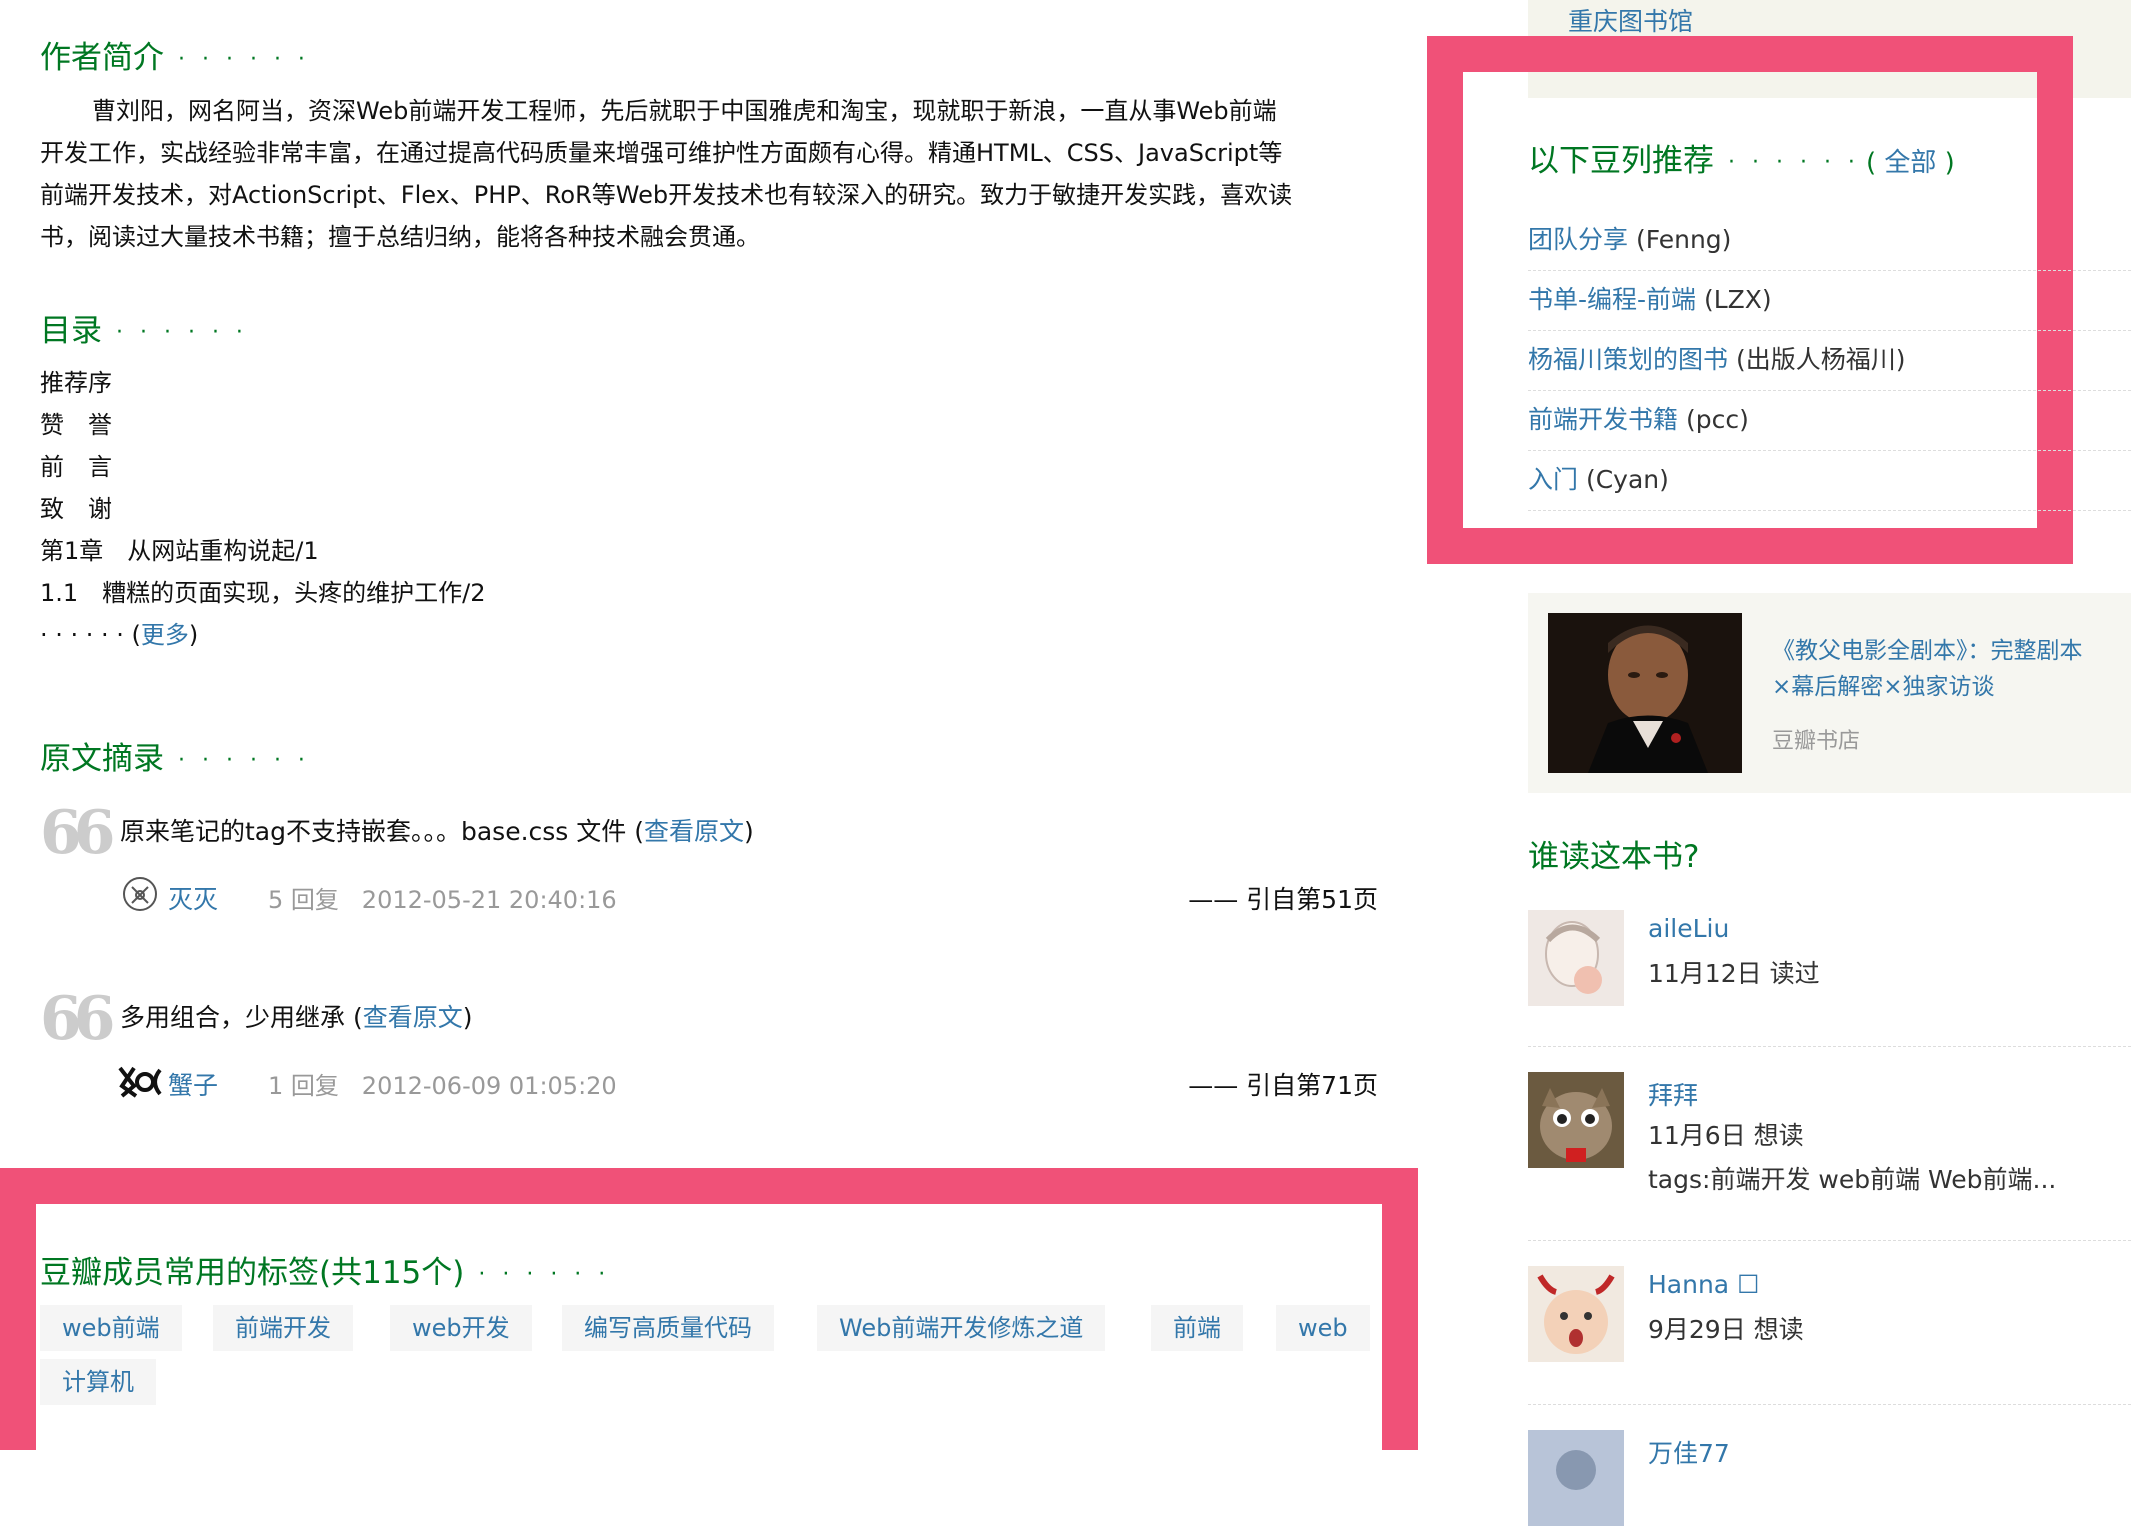  I want to click on doulist-title: 以下豆列推荐 · · · · · ·( 全部 ), so click(1741, 162).